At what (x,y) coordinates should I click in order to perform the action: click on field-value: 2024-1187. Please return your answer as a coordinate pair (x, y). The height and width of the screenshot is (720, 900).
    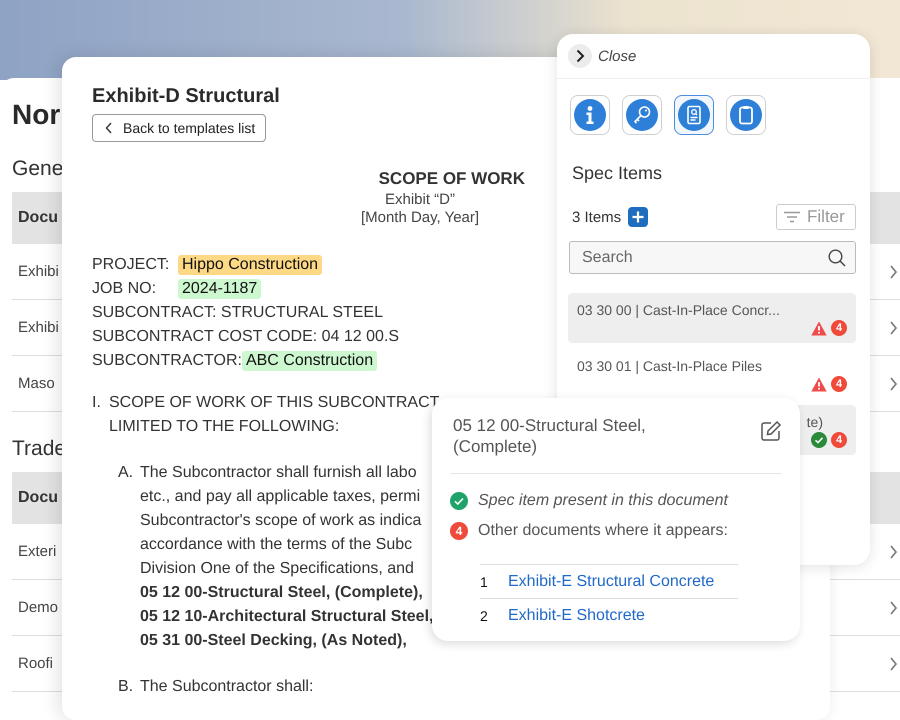
    Looking at the image, I should click on (220, 289).